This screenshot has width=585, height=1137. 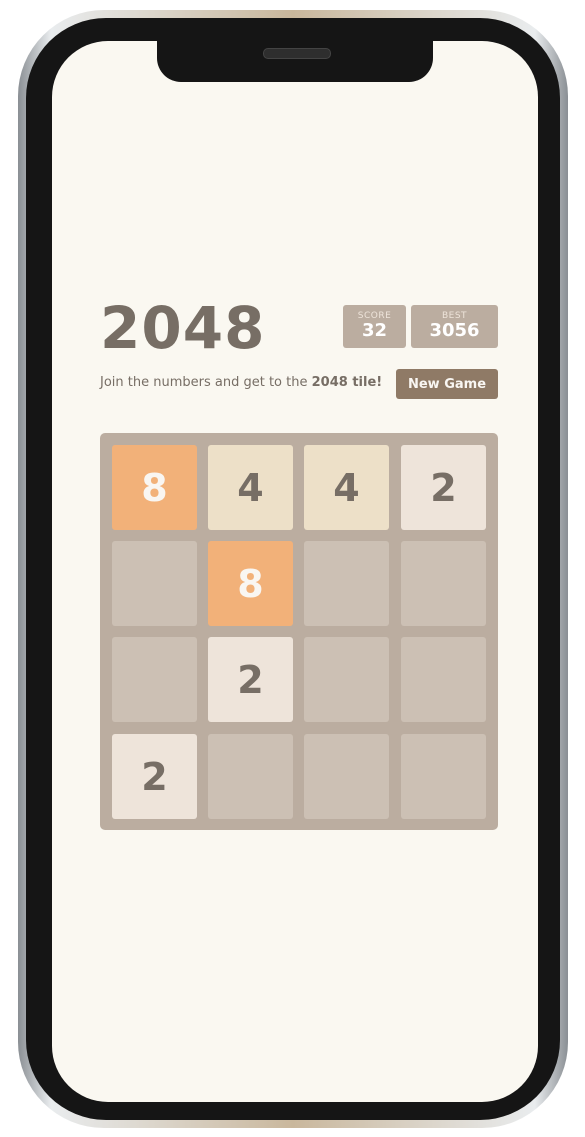 I want to click on phone-notch, so click(x=295, y=60).